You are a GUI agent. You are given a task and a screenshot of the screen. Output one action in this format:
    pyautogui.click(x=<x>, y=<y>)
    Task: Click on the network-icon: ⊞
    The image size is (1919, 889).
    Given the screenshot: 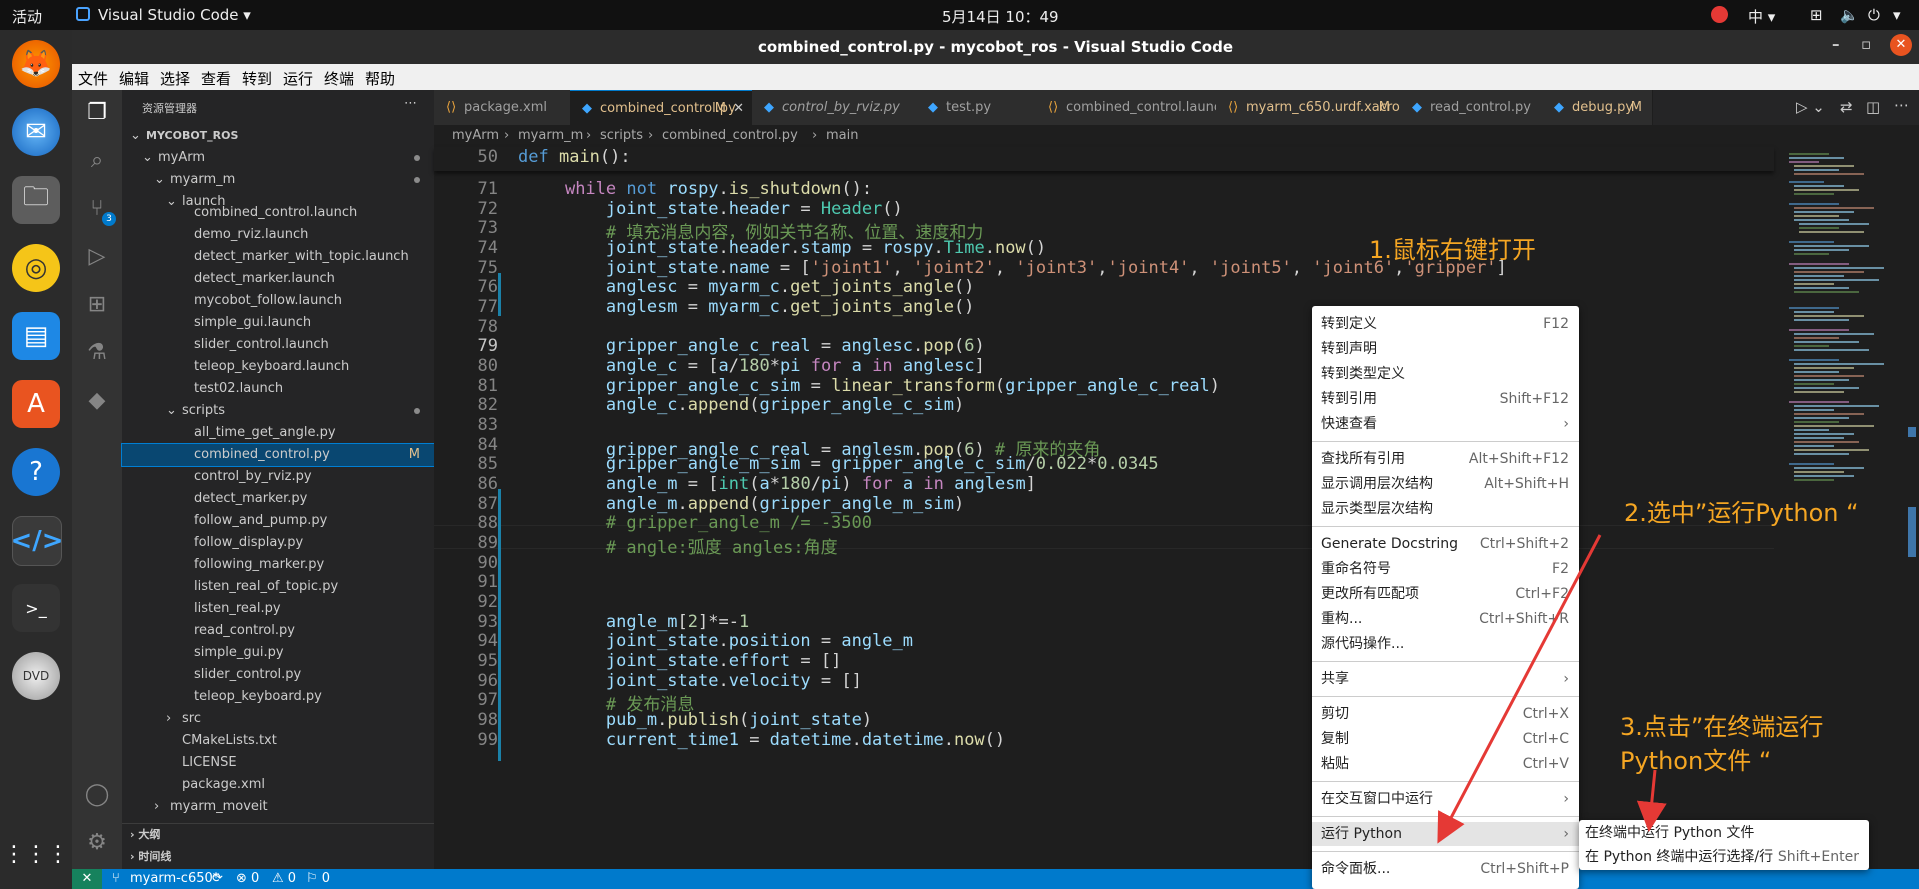 What is the action you would take?
    pyautogui.click(x=1816, y=15)
    